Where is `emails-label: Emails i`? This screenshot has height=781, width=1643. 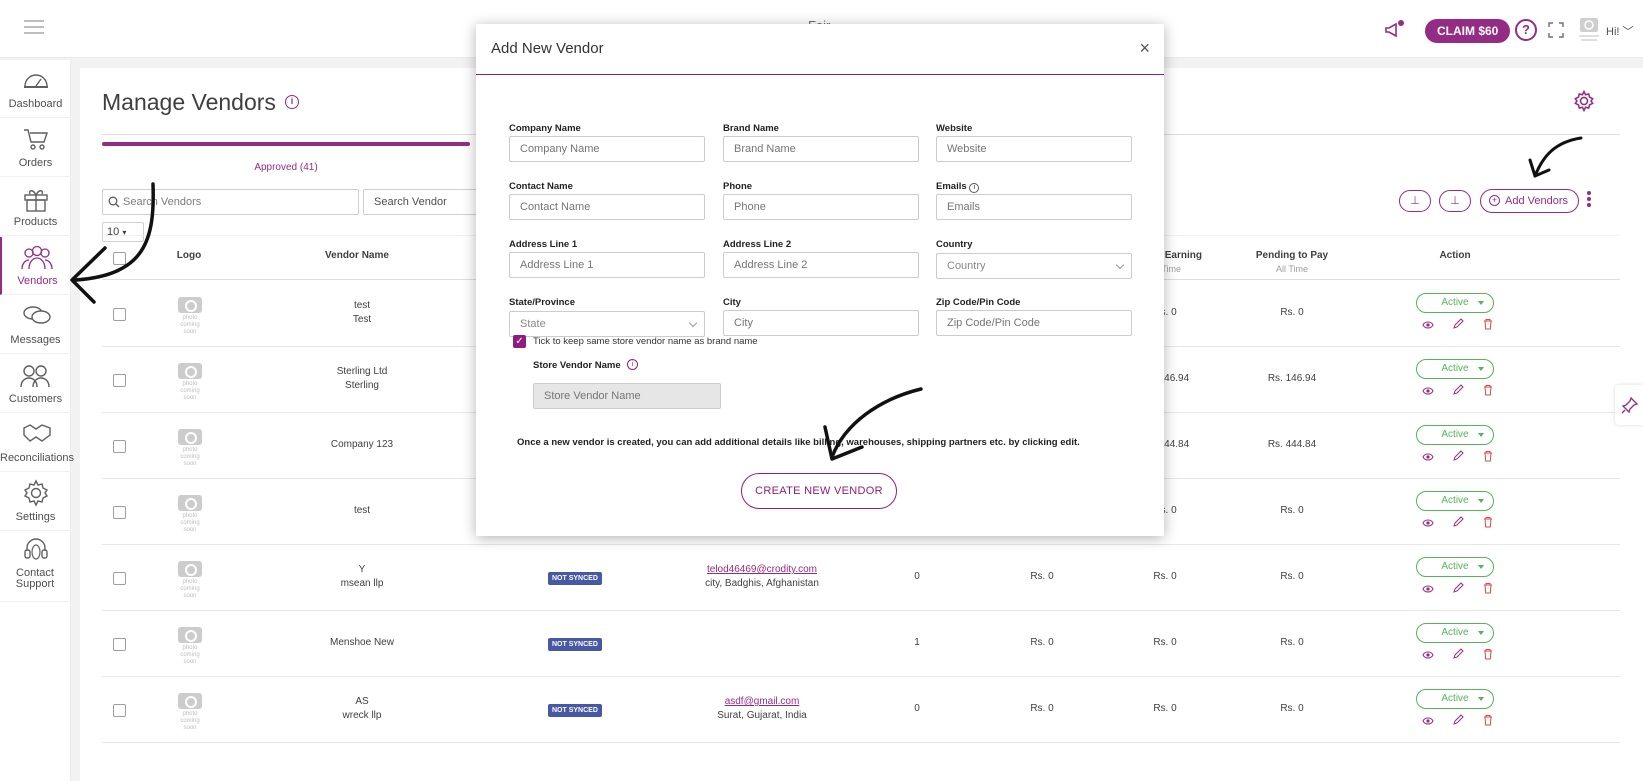
emails-label: Emails i is located at coordinates (958, 187).